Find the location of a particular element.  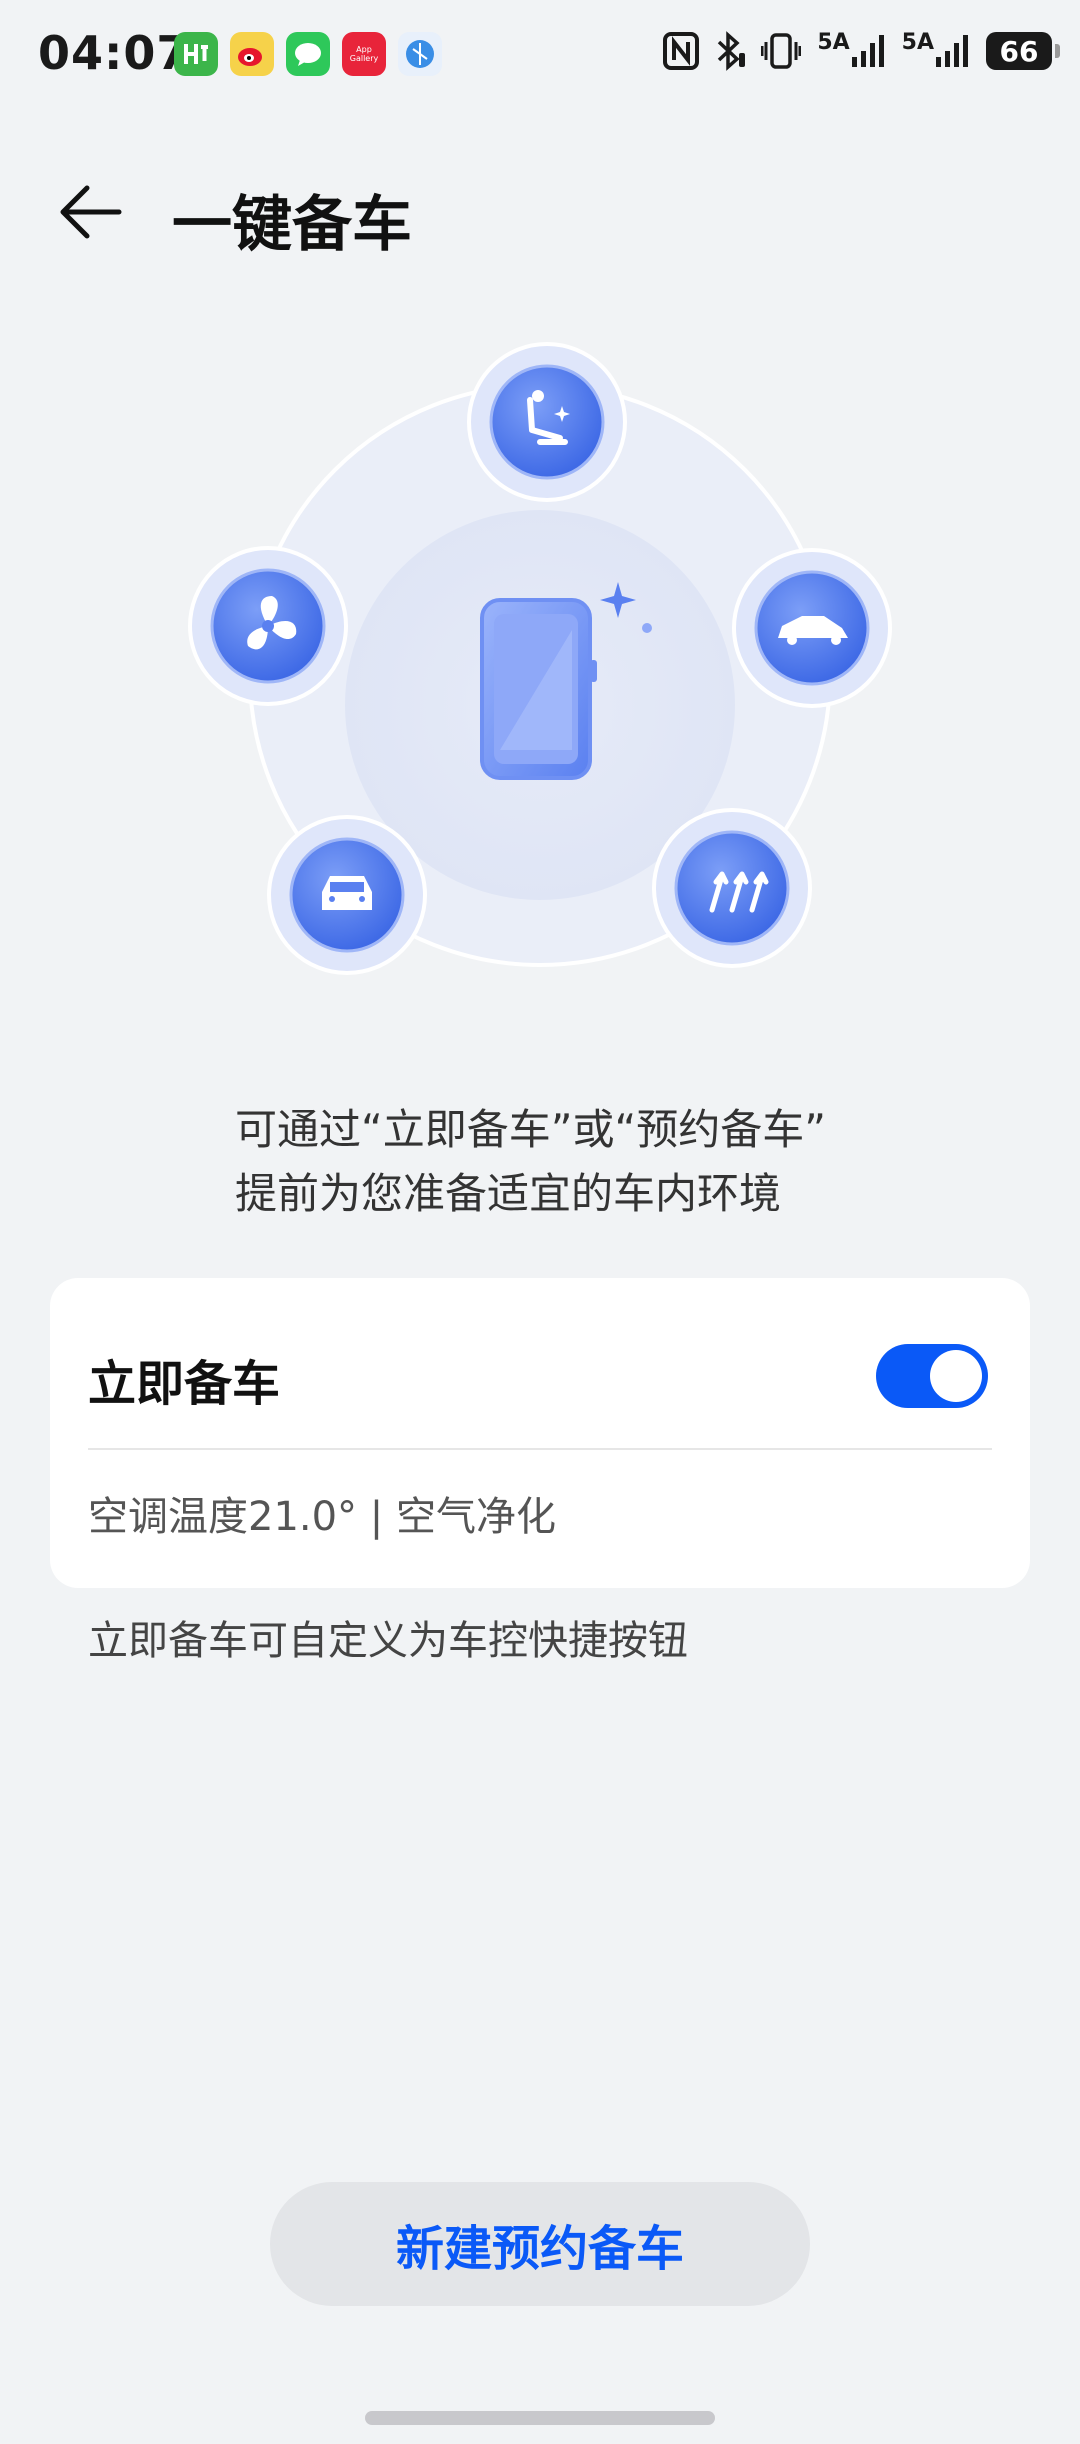

system-icons: 5A 5A 66 is located at coordinates (861, 51).